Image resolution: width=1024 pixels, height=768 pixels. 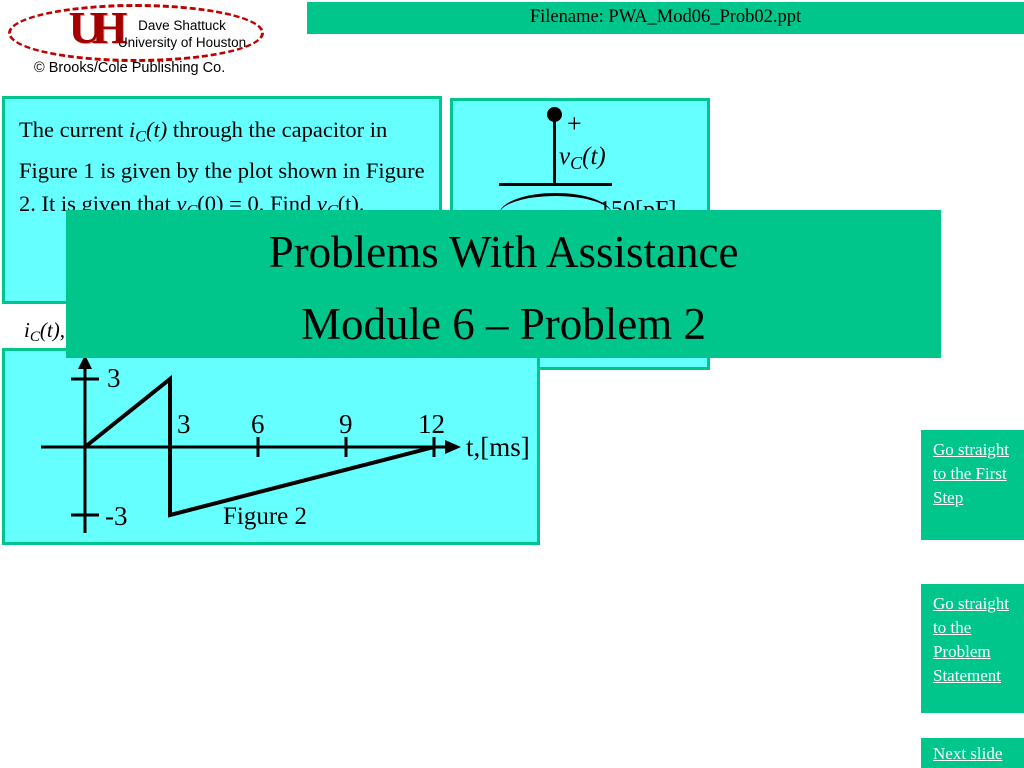 I want to click on figure2-plot-panel: 3 -3 3 6 9 12 t,[ms] Figure 2, so click(x=271, y=446).